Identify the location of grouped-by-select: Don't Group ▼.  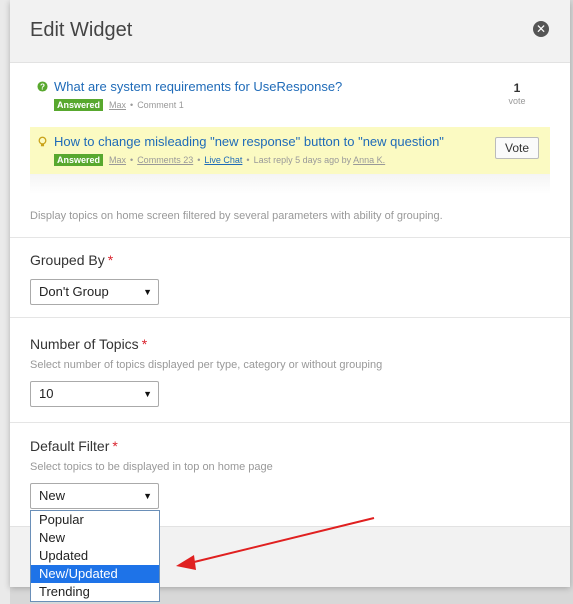
(94, 292).